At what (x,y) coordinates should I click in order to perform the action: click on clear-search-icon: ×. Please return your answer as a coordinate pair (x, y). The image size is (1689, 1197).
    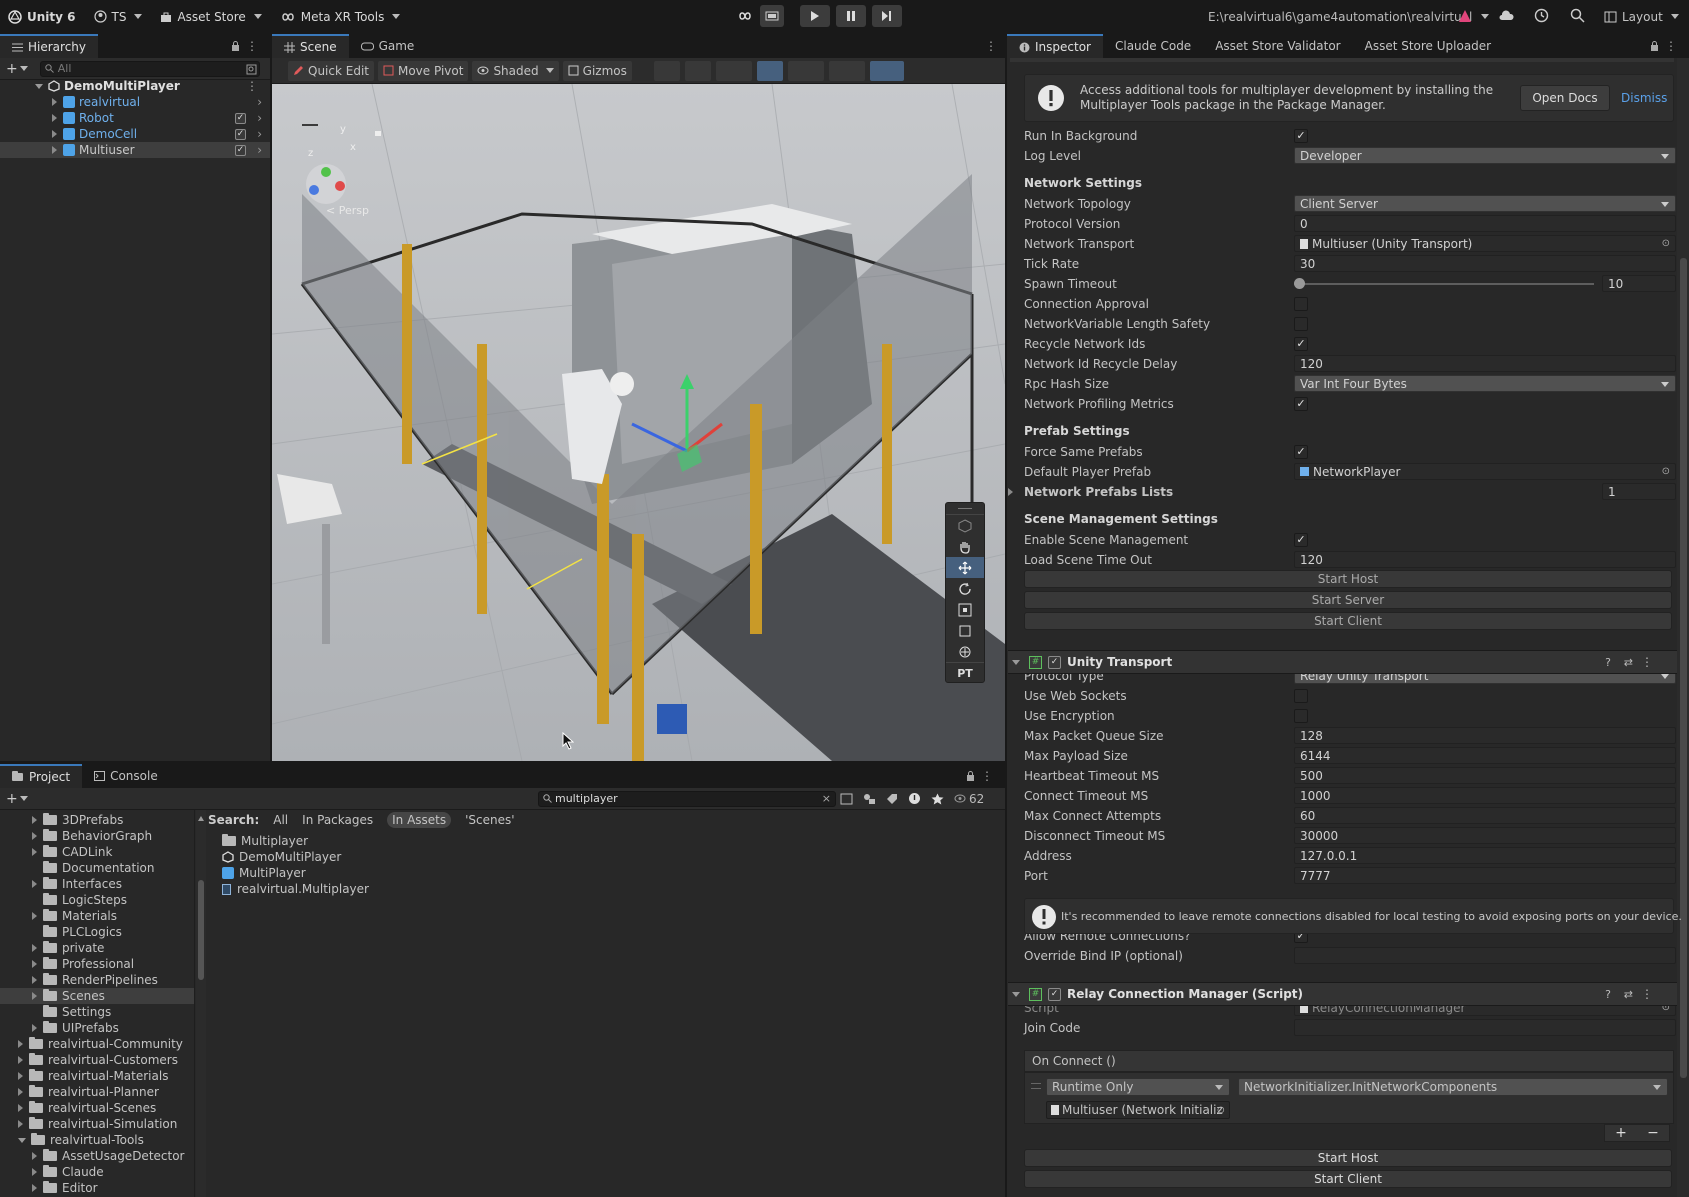
    Looking at the image, I should click on (826, 798).